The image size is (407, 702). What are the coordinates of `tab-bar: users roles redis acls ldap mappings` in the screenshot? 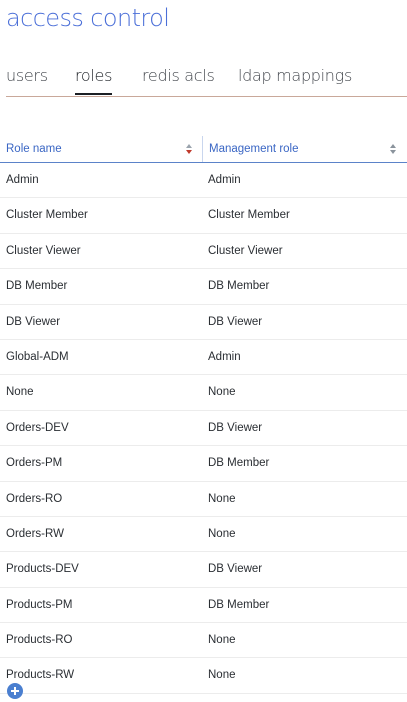 It's located at (206, 81).